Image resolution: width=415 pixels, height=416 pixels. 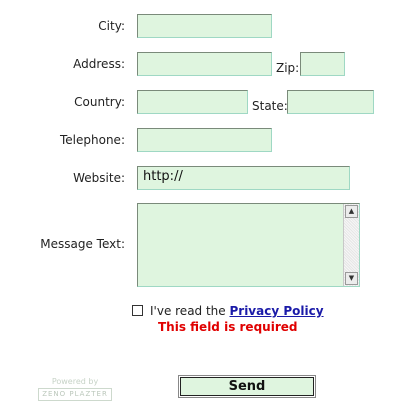 I want to click on country-input, so click(x=192, y=102).